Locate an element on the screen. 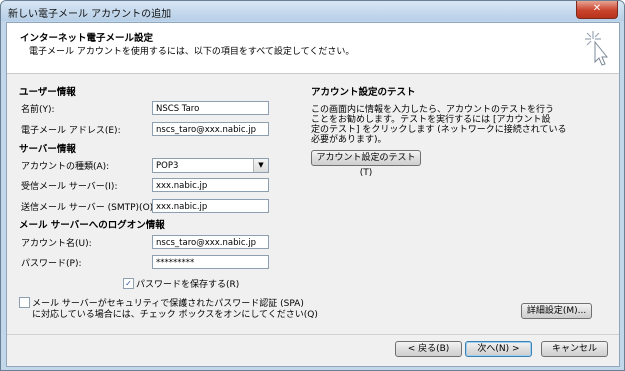 The width and height of the screenshot is (625, 371). account-type-label: アカウントの種類(A): is located at coordinates (65, 167).